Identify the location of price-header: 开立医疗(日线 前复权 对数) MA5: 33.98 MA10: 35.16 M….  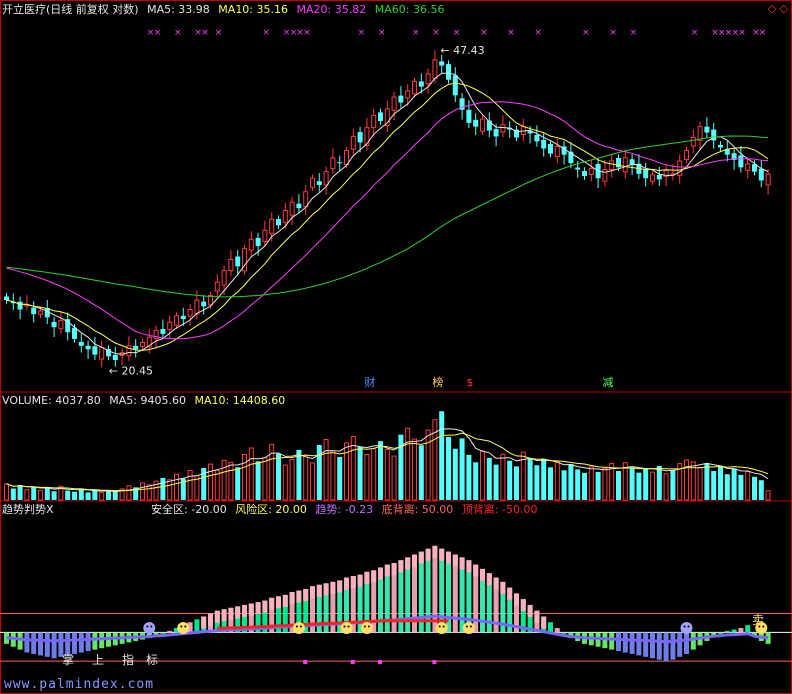
(225, 10).